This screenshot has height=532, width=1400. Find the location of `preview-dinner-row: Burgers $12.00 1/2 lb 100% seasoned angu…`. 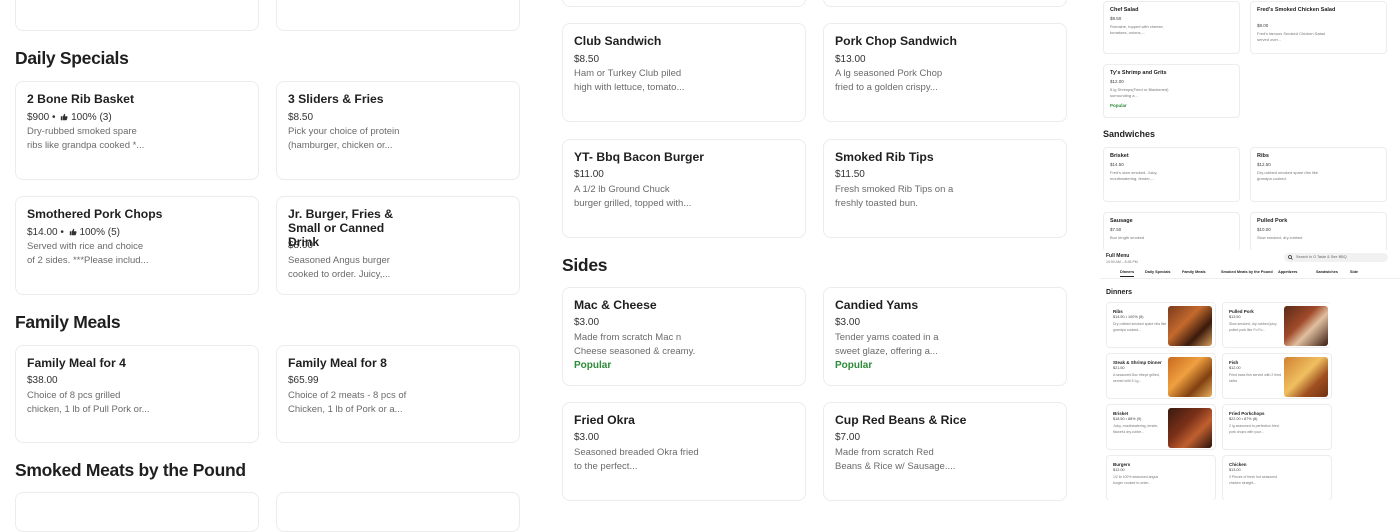

preview-dinner-row: Burgers $12.00 1/2 lb 100% seasoned angu… is located at coordinates (1219, 477).